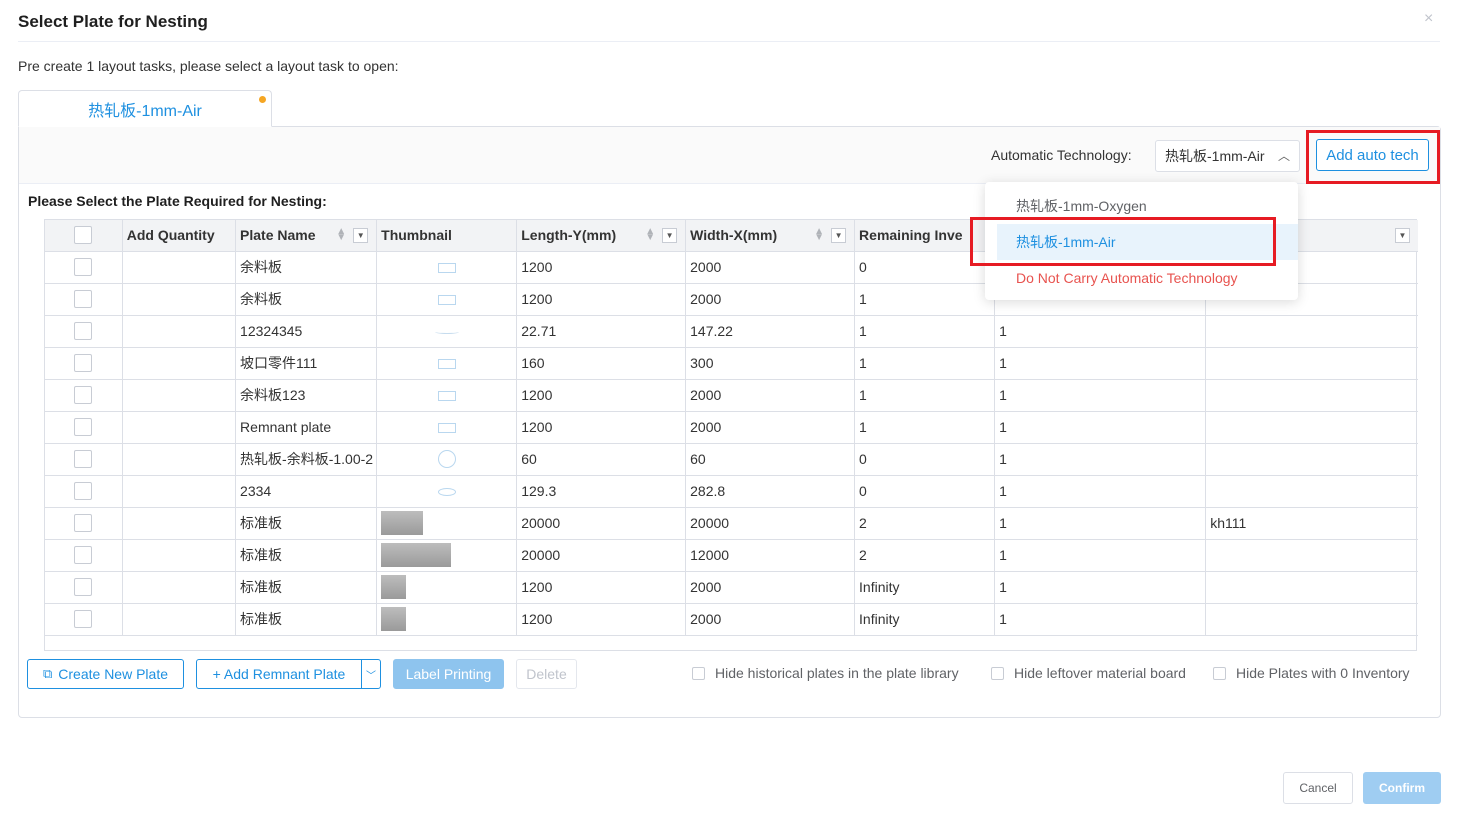  What do you see at coordinates (306, 491) in the screenshot?
I see `plate-name-cell: 2334` at bounding box center [306, 491].